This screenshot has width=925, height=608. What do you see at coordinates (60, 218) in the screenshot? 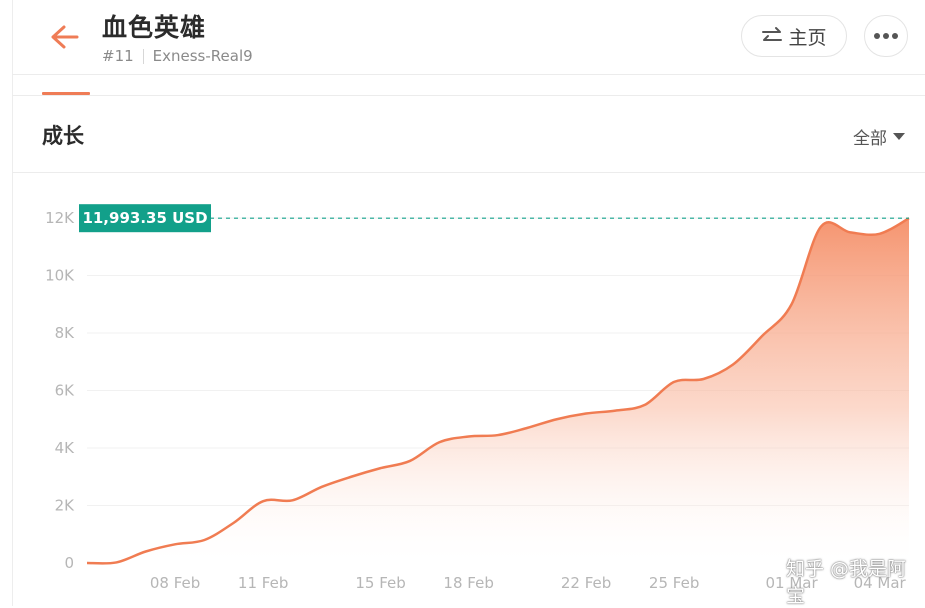
I see `y-tick-label: 12K` at bounding box center [60, 218].